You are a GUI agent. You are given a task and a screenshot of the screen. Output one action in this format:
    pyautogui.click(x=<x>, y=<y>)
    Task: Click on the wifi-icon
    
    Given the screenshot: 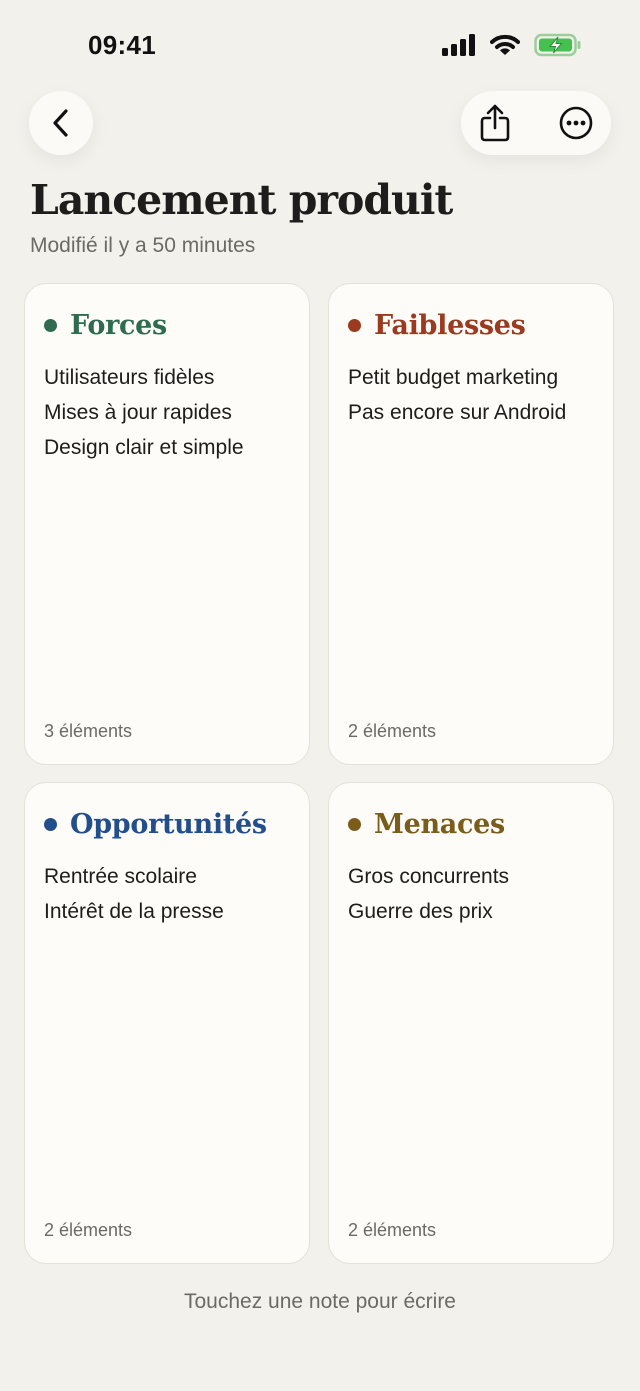 What is the action you would take?
    pyautogui.click(x=505, y=44)
    